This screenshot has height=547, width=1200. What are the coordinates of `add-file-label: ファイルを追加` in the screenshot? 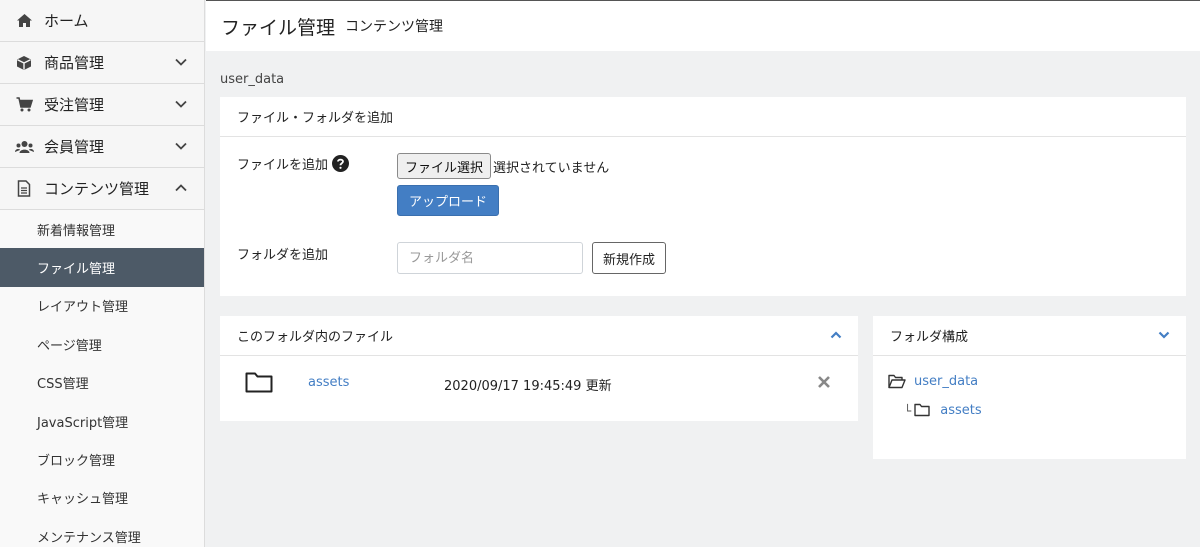 It's located at (283, 165).